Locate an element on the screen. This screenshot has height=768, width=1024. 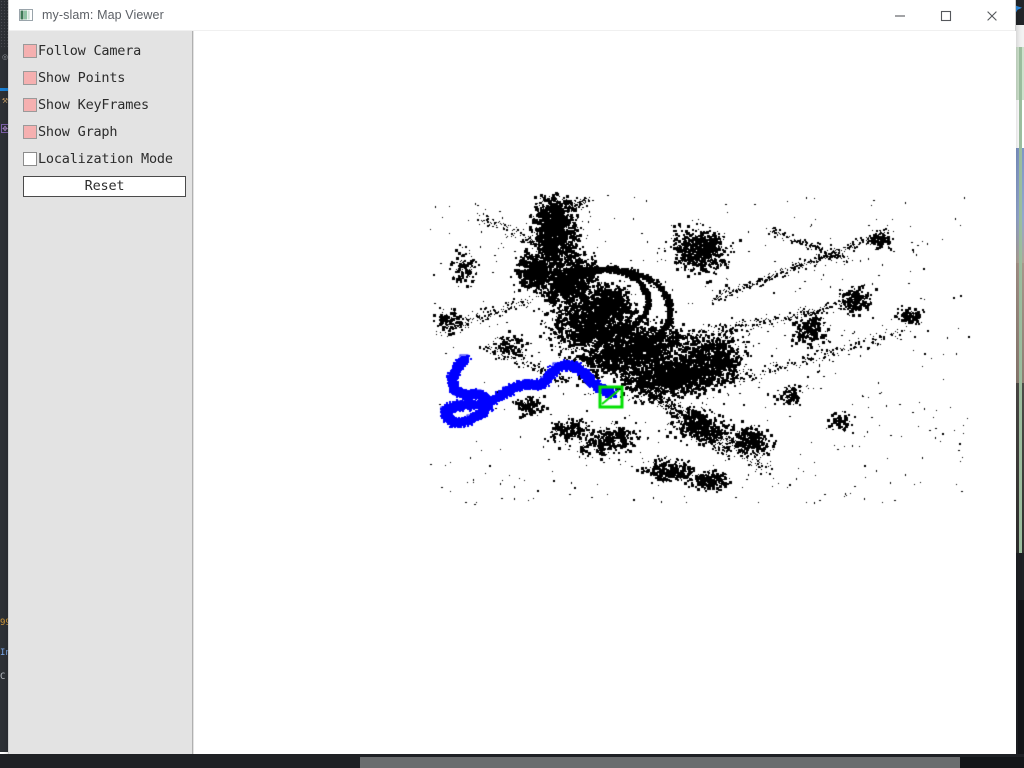
taskbar is located at coordinates (512, 761).